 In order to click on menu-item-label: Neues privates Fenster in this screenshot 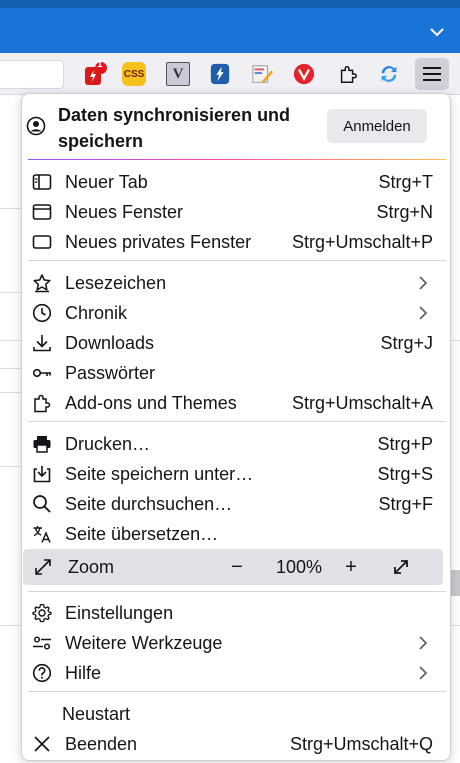, I will do `click(158, 242)`.